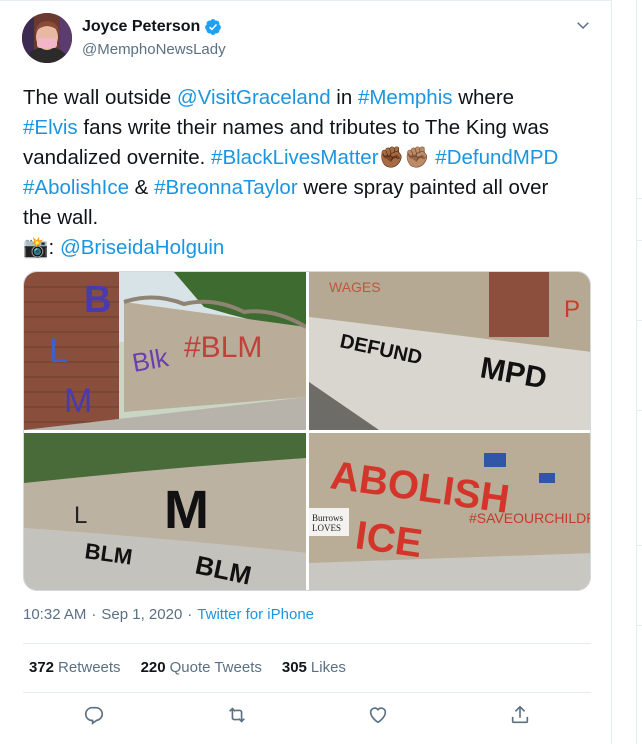  I want to click on retweets-count: 372, so click(42, 667).